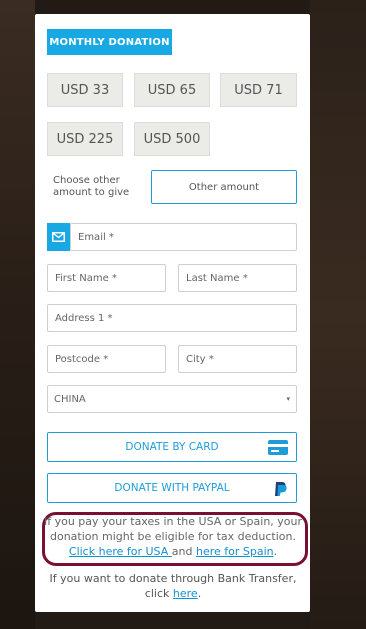  I want to click on donate-card-label: DONATE BY CARD, so click(172, 447).